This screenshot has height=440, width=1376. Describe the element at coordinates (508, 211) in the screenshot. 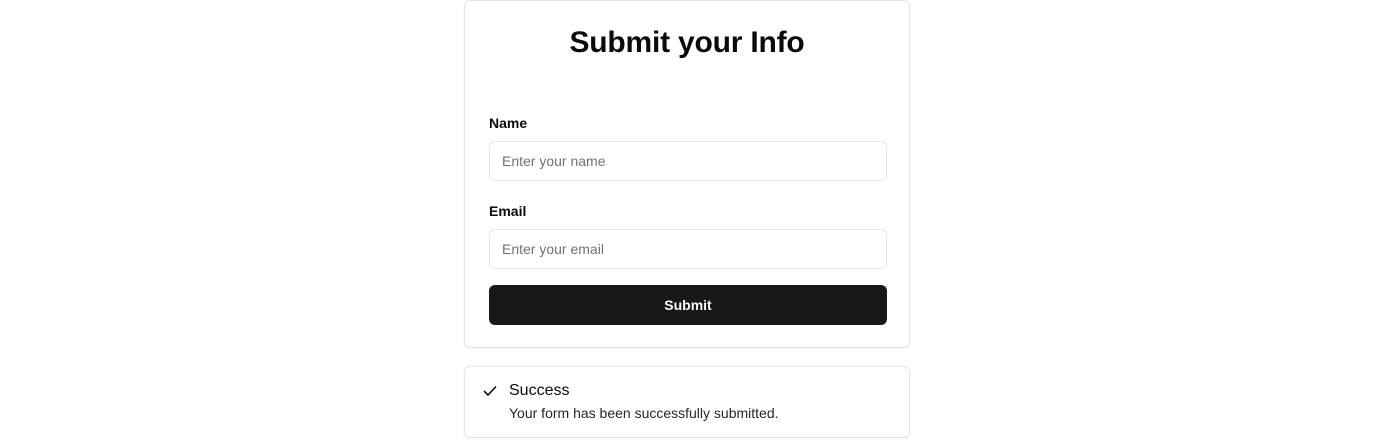

I see `email-label: Email` at that location.